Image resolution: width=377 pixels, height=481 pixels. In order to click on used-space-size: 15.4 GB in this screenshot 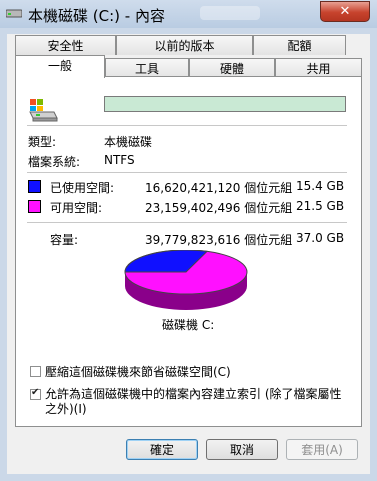, I will do `click(320, 186)`.